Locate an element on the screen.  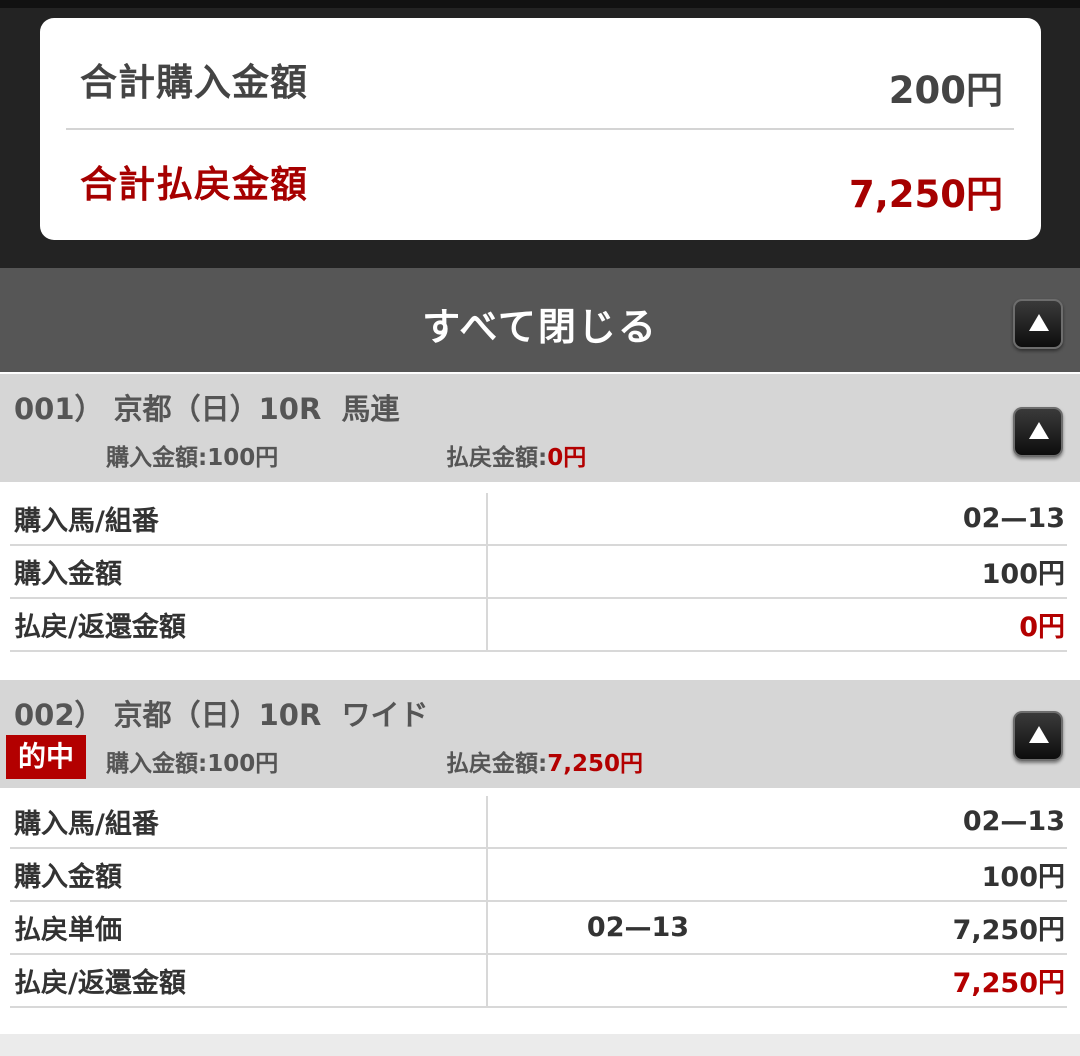
bet-header-001: 001） 京都（日）10R 馬連 購入金額:100円 払戻金額:0円 is located at coordinates (540, 428).